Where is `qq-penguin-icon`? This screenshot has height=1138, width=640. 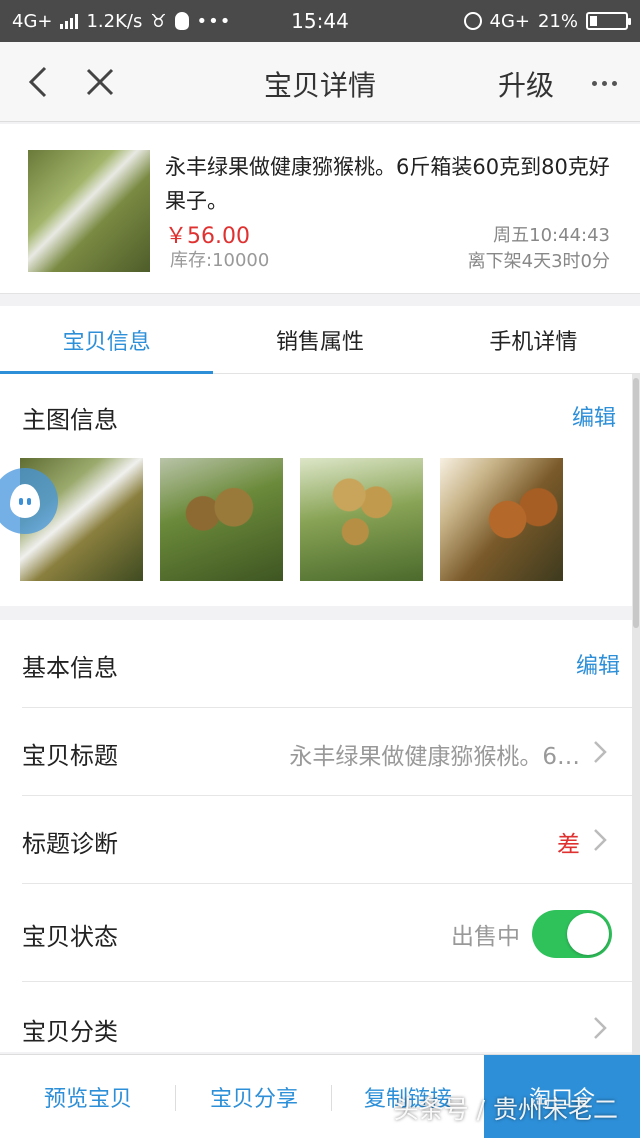
qq-penguin-icon is located at coordinates (181, 21).